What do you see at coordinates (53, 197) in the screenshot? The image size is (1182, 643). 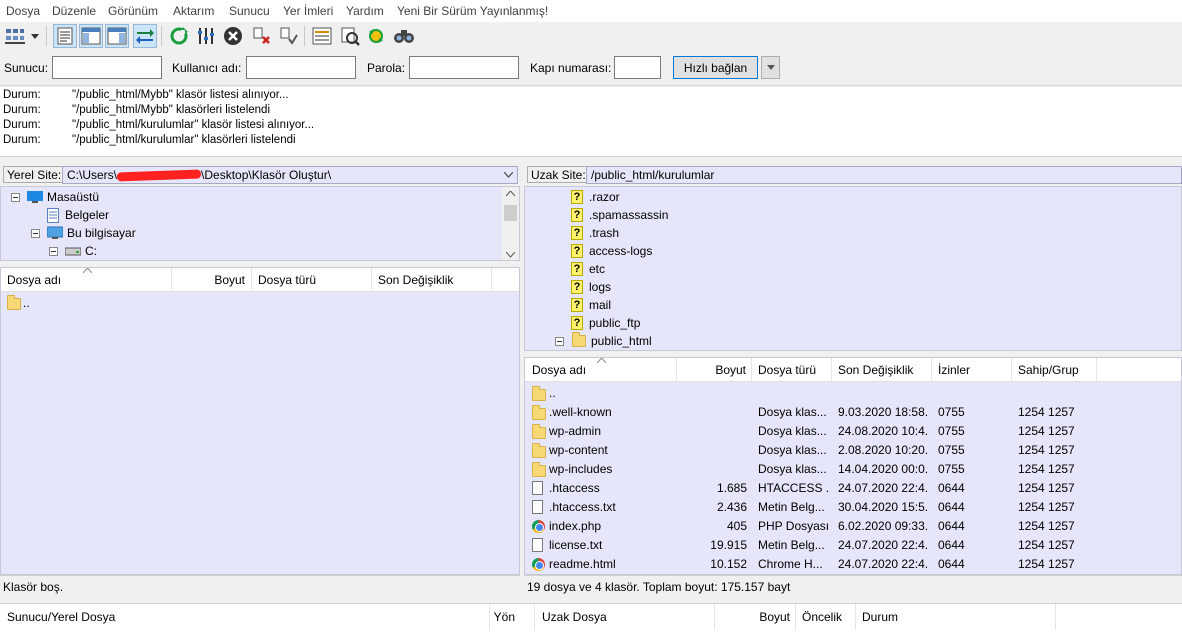 I see `tree-item-desktop: Masaüstü` at bounding box center [53, 197].